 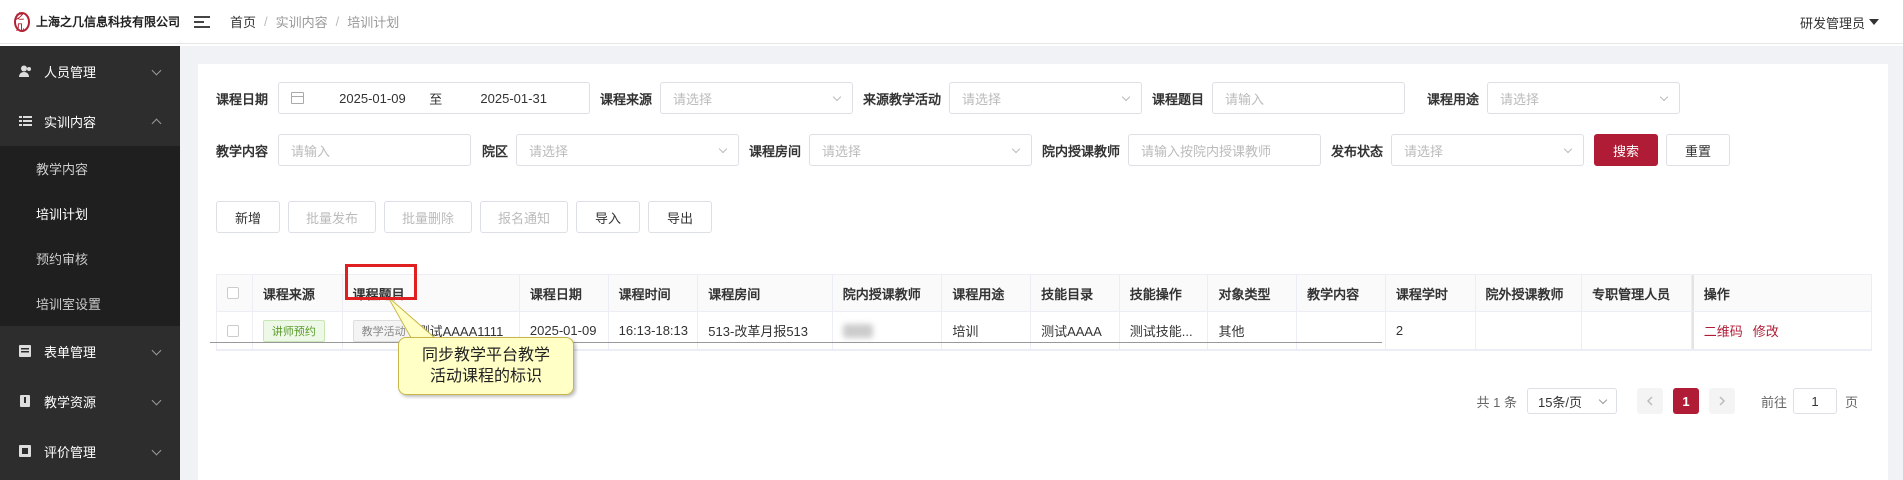 I want to click on prev-page-button, so click(x=1649, y=401).